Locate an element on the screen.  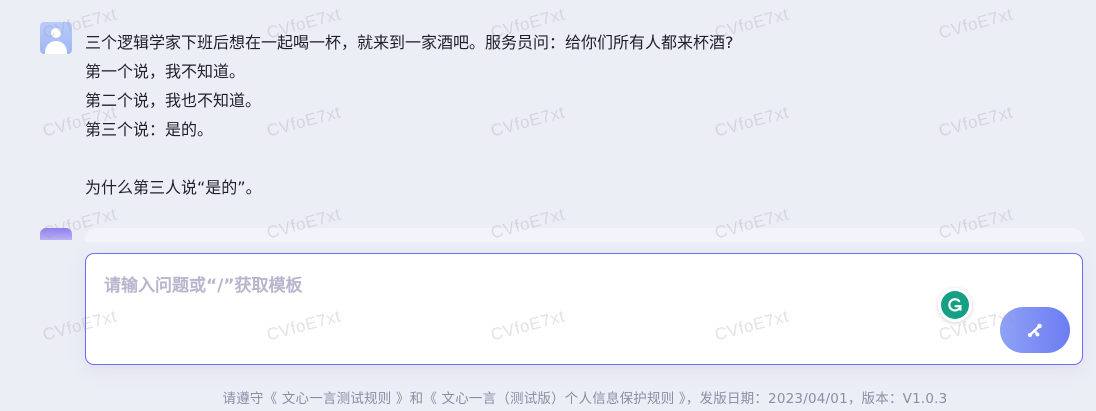
avatar-head is located at coordinates (56, 33).